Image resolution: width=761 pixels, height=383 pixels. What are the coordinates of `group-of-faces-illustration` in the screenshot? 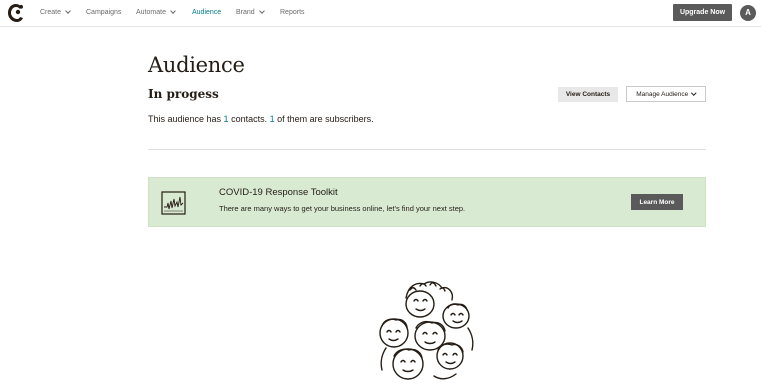 It's located at (426, 330).